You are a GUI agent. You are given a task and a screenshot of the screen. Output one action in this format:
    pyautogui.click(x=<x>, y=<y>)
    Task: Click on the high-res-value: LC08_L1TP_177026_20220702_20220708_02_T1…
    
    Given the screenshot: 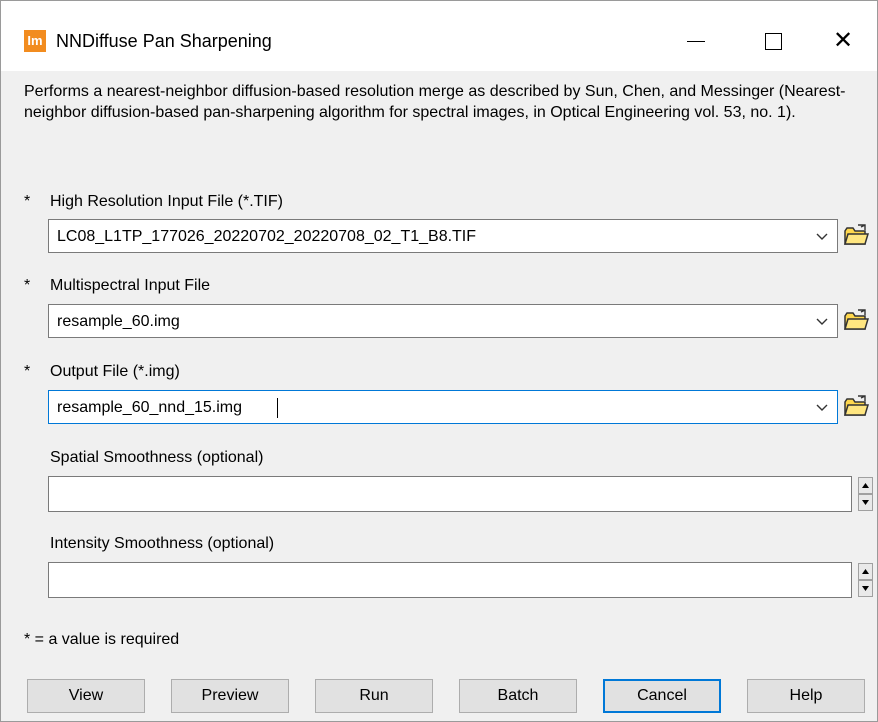 What is the action you would take?
    pyautogui.click(x=267, y=236)
    